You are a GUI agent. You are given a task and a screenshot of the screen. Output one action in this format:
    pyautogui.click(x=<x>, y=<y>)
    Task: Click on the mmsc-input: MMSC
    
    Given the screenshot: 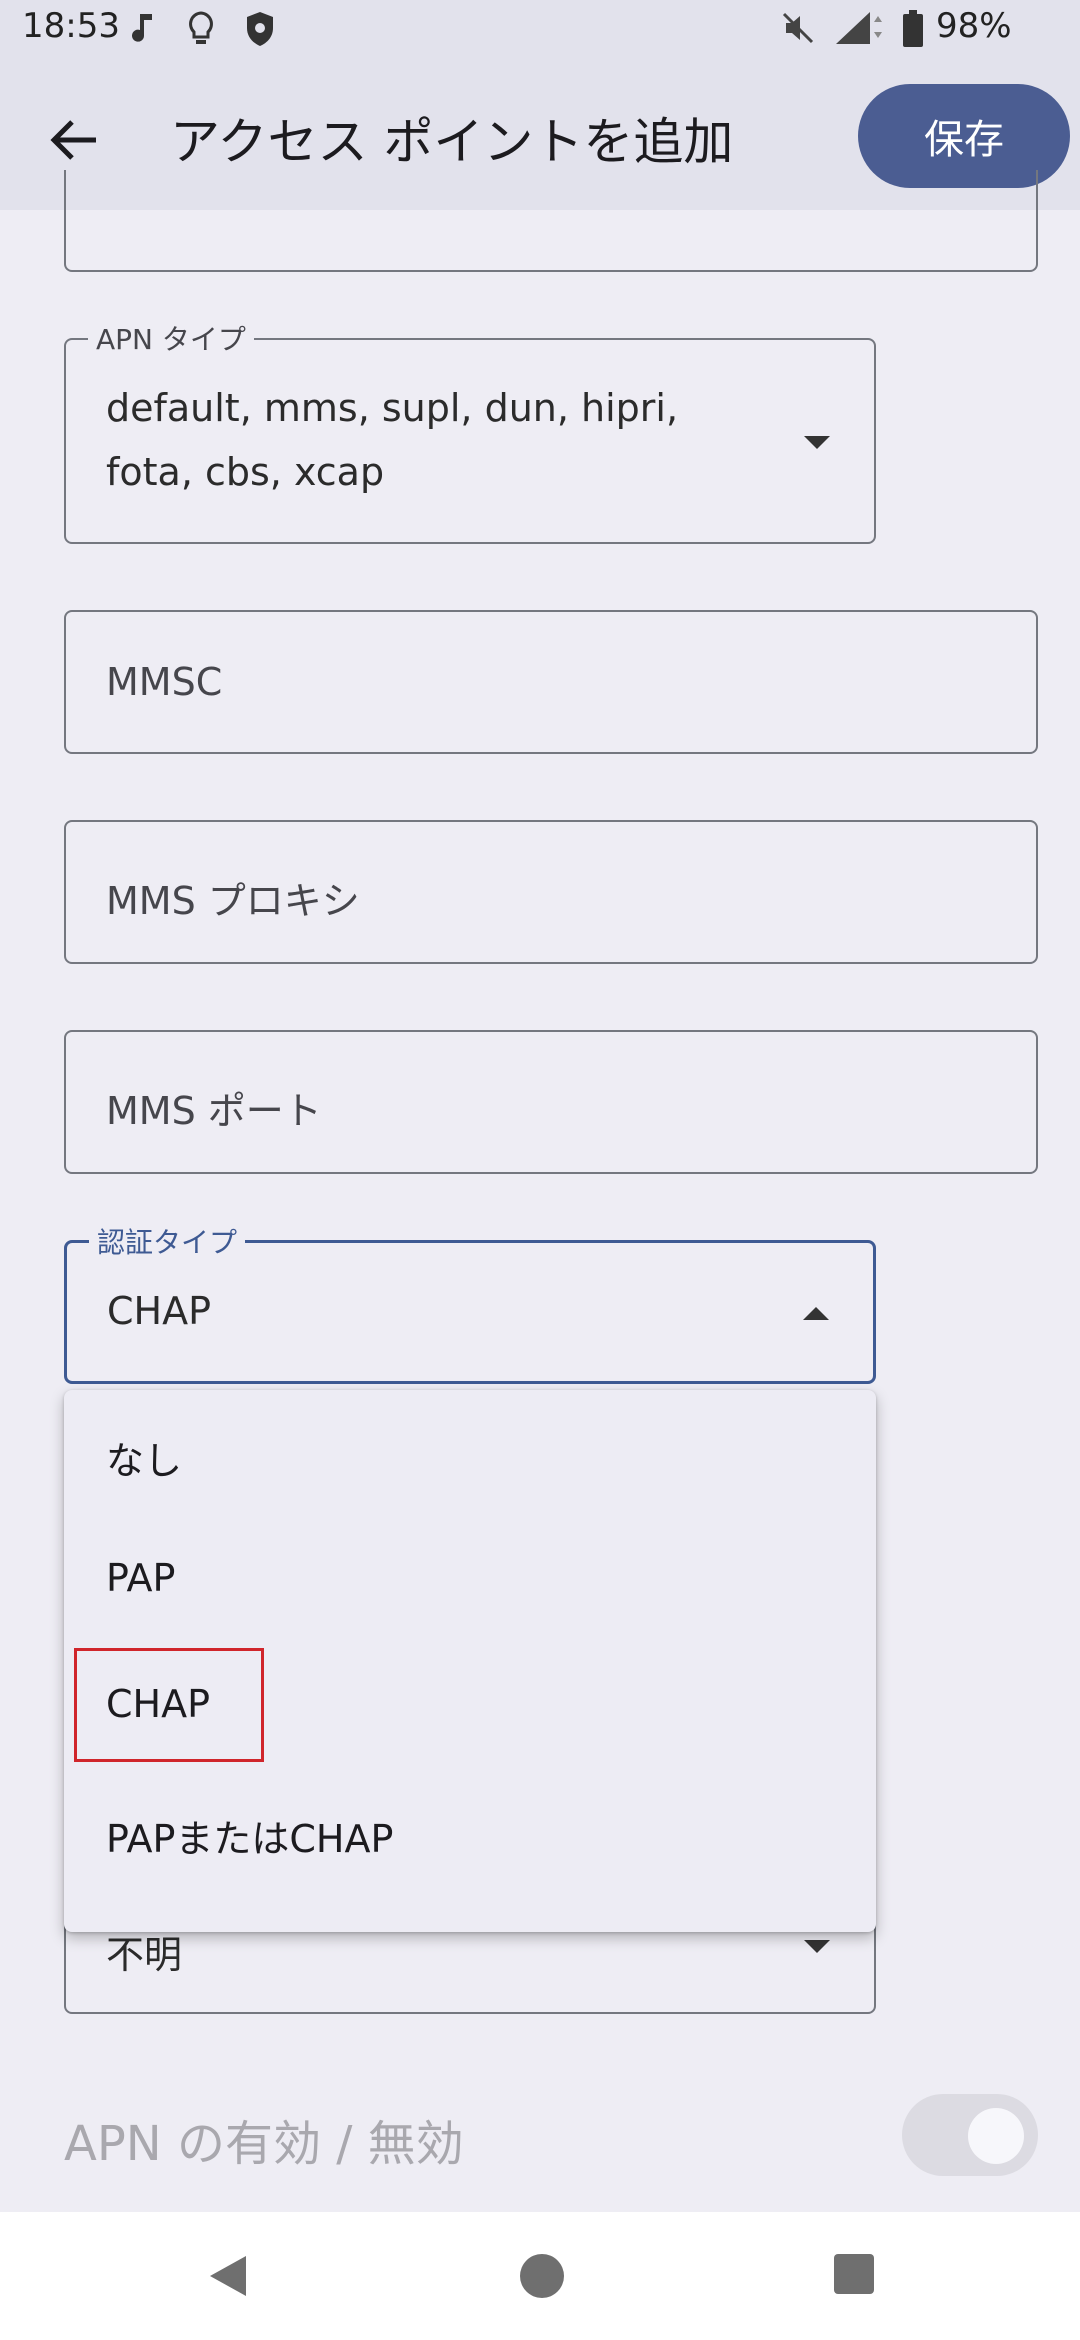 What is the action you would take?
    pyautogui.click(x=551, y=682)
    